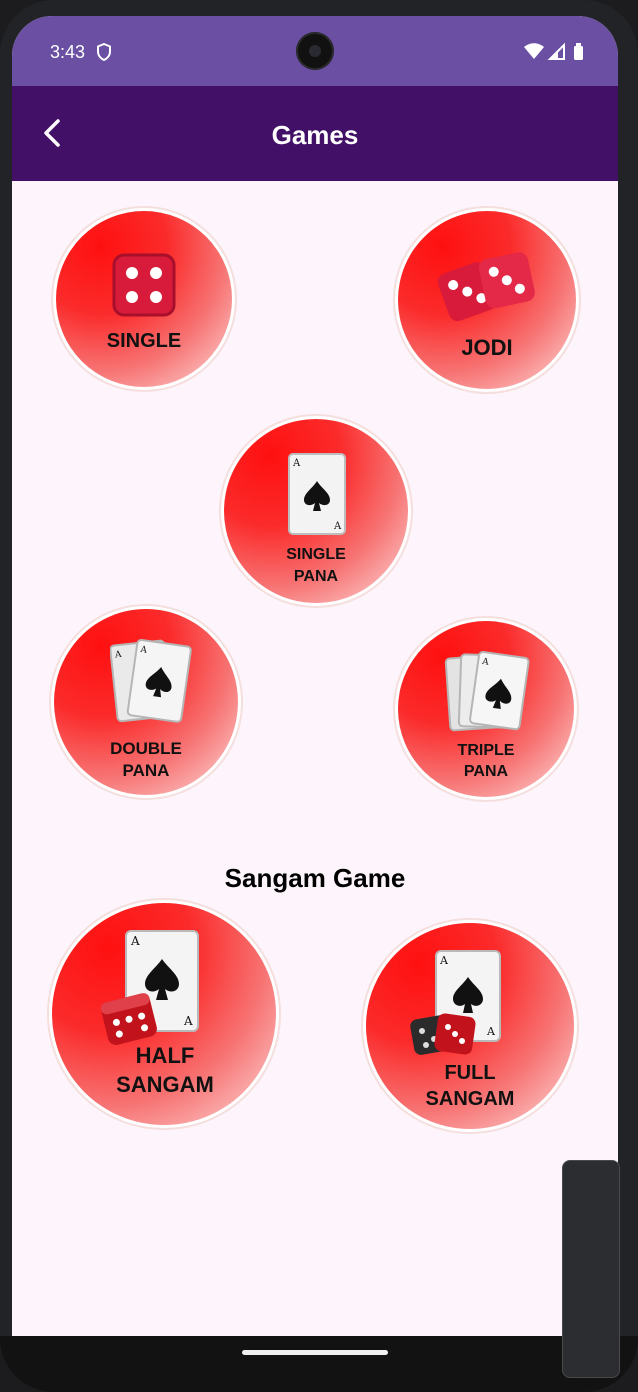  I want to click on status-time: 3:43, so click(68, 52).